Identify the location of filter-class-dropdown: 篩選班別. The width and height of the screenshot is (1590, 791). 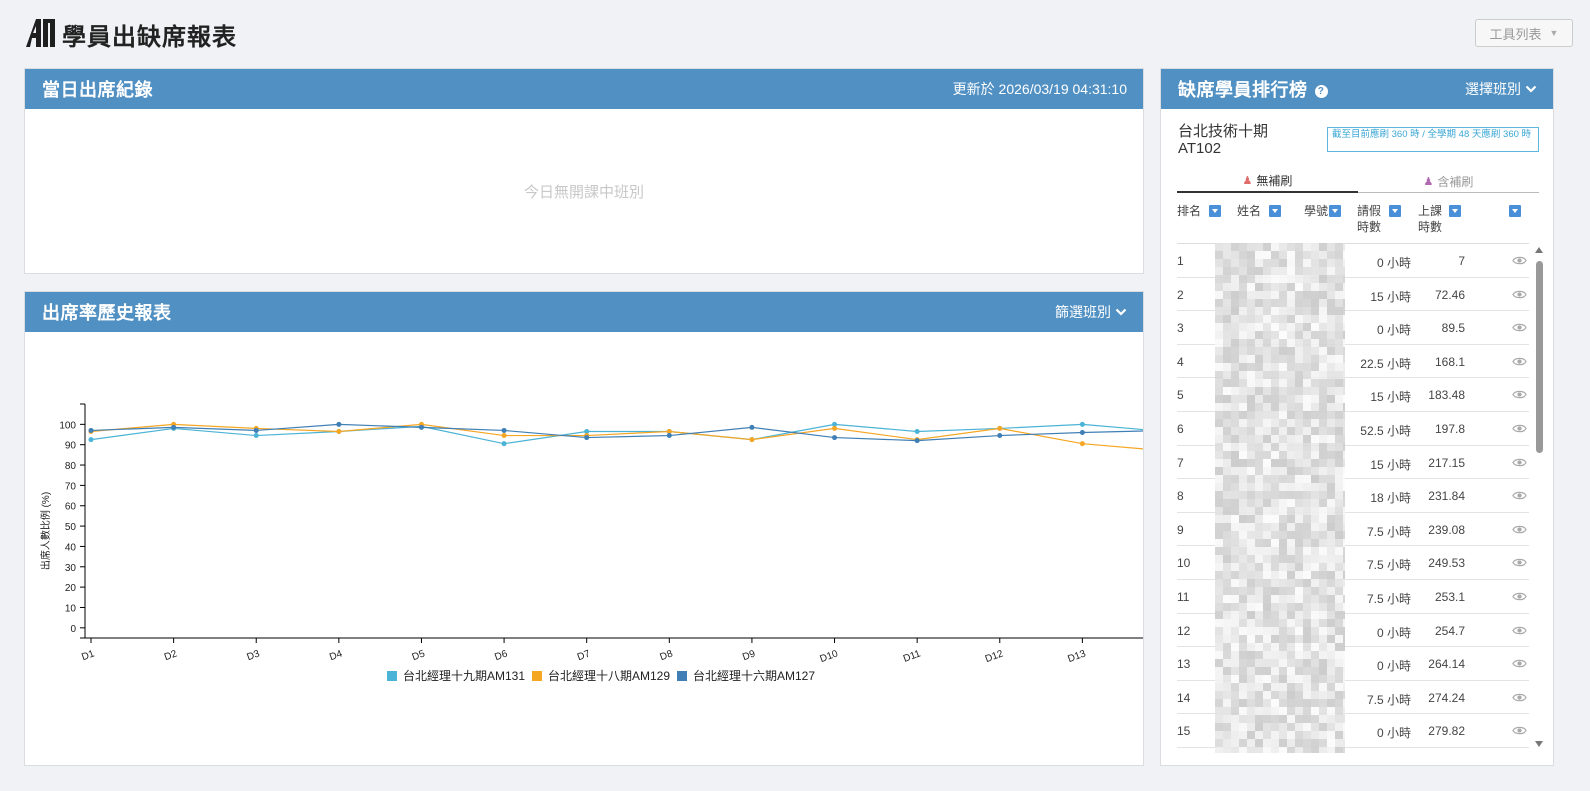
(1091, 312).